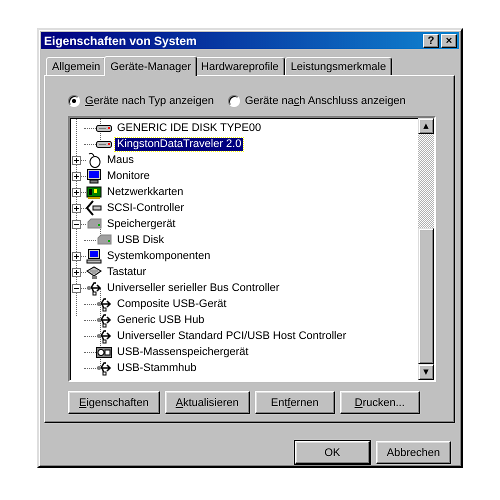 Image resolution: width=500 pixels, height=500 pixels. I want to click on tree-item: USB-Stammhub, so click(156, 368).